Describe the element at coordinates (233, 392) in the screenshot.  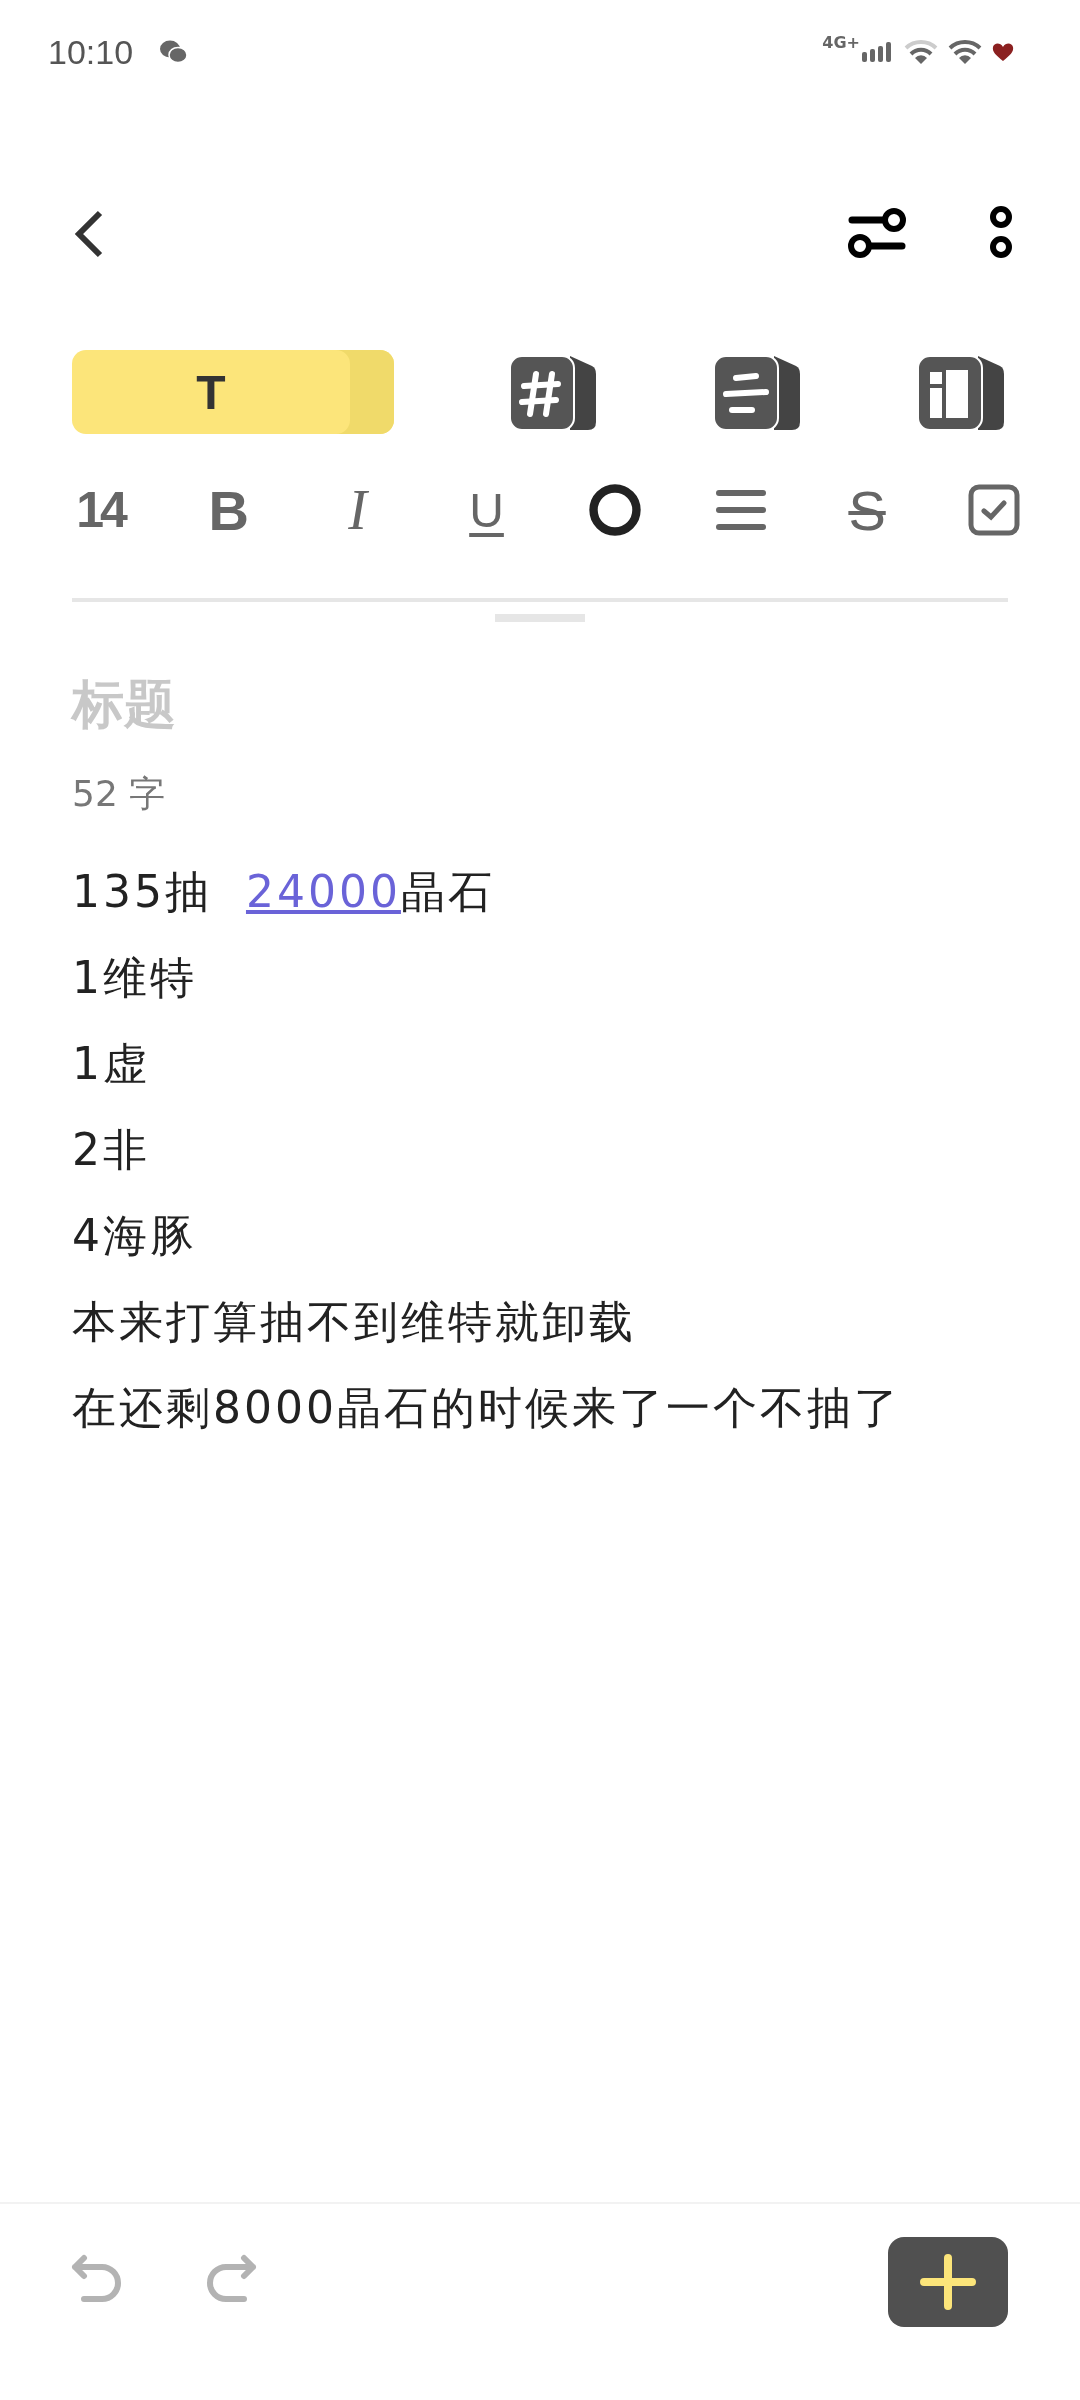
I see `text-mode-tab: T` at that location.